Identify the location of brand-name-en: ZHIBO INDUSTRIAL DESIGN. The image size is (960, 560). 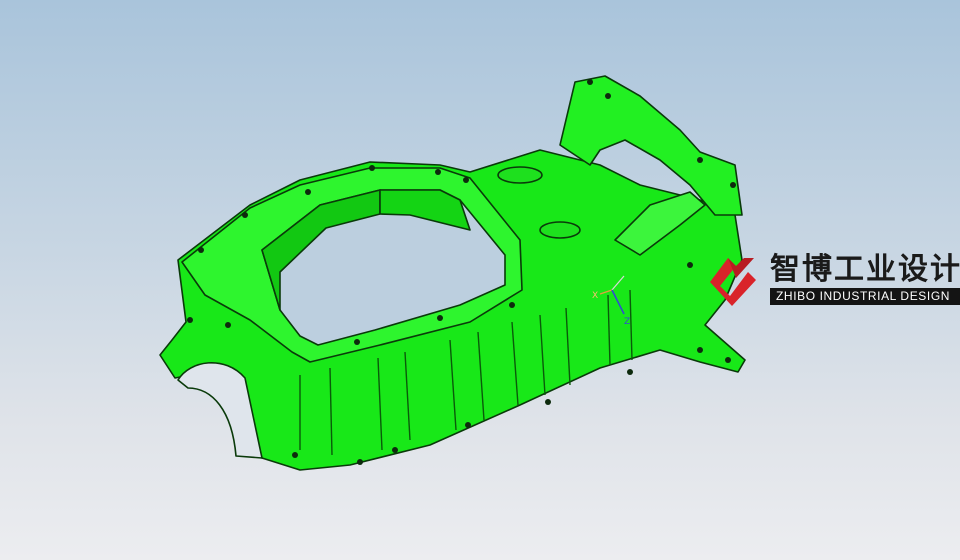
(863, 296).